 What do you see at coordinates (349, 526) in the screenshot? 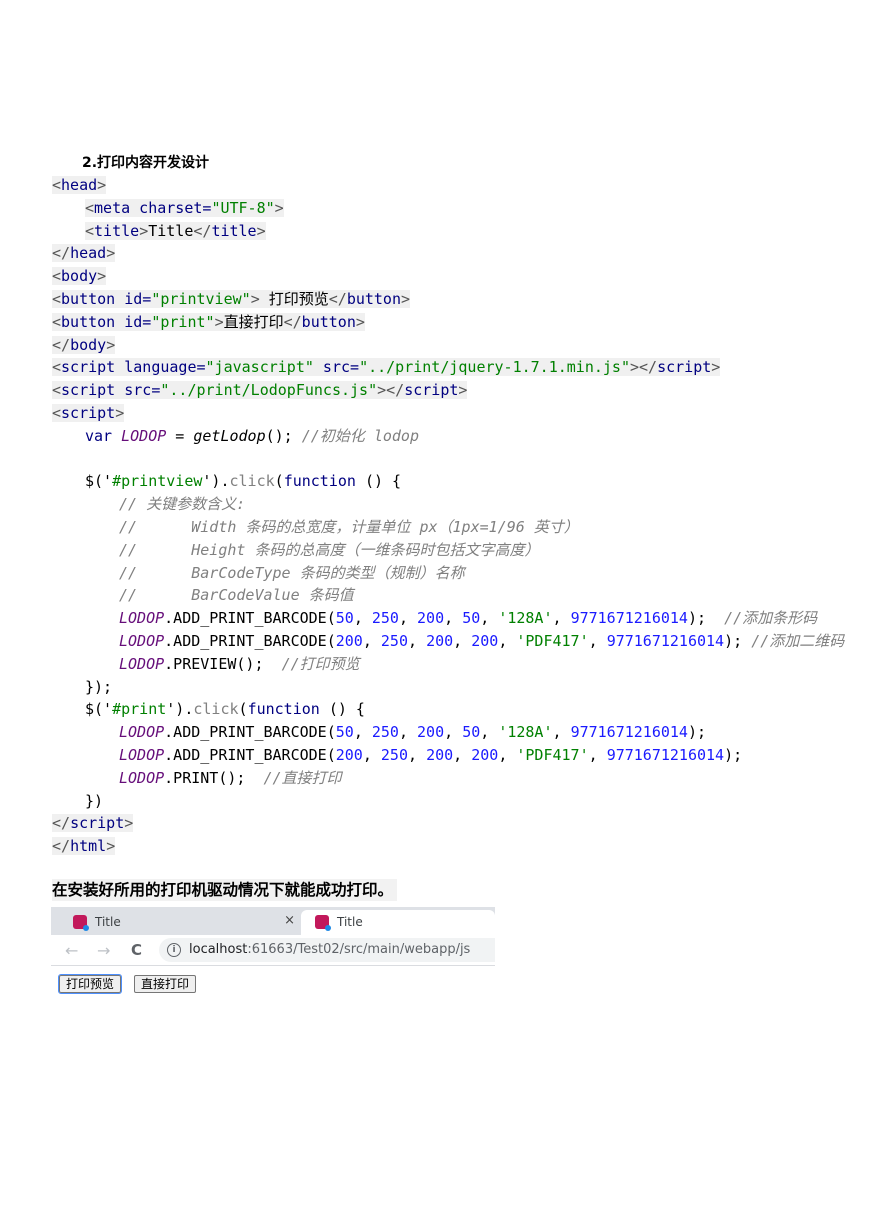
I see `code-line: // Width 条码的总宽度，计量单位 px（1px=1/96 英寸）` at bounding box center [349, 526].